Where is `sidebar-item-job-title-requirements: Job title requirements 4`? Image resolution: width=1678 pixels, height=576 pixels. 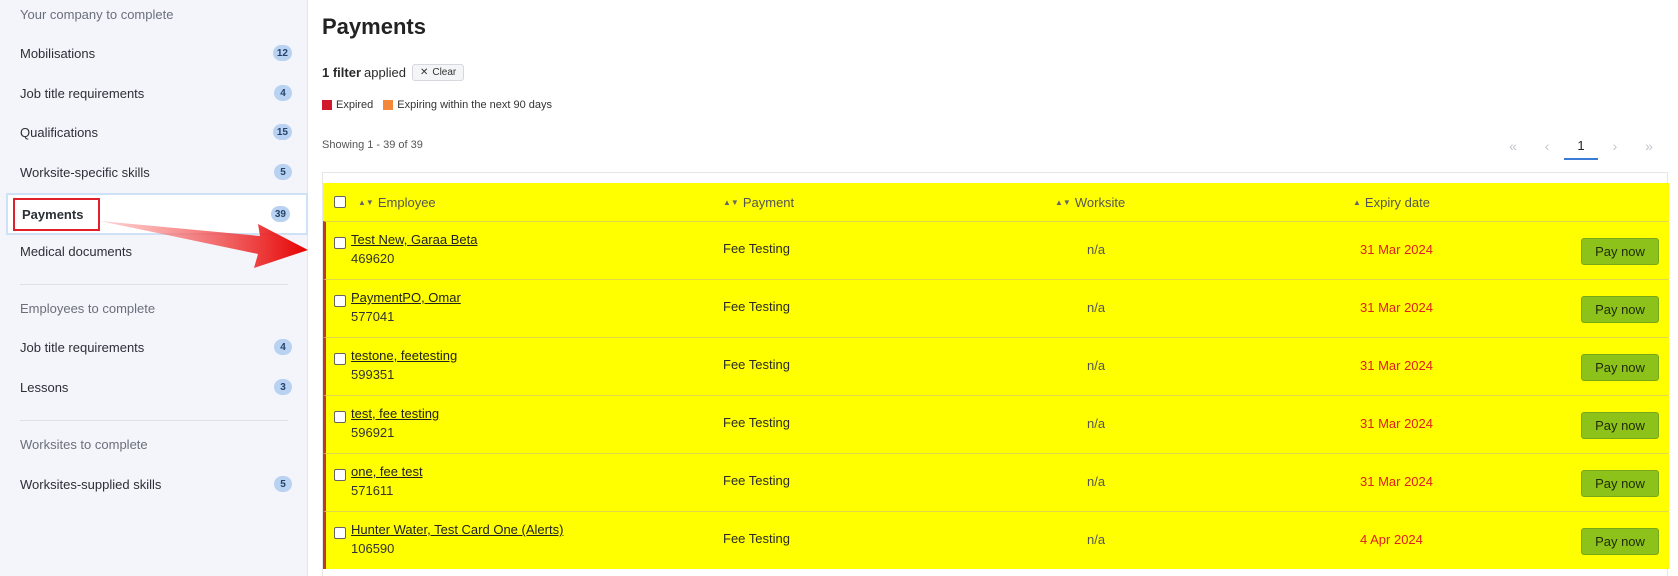
sidebar-item-job-title-requirements: Job title requirements 4 is located at coordinates (157, 93).